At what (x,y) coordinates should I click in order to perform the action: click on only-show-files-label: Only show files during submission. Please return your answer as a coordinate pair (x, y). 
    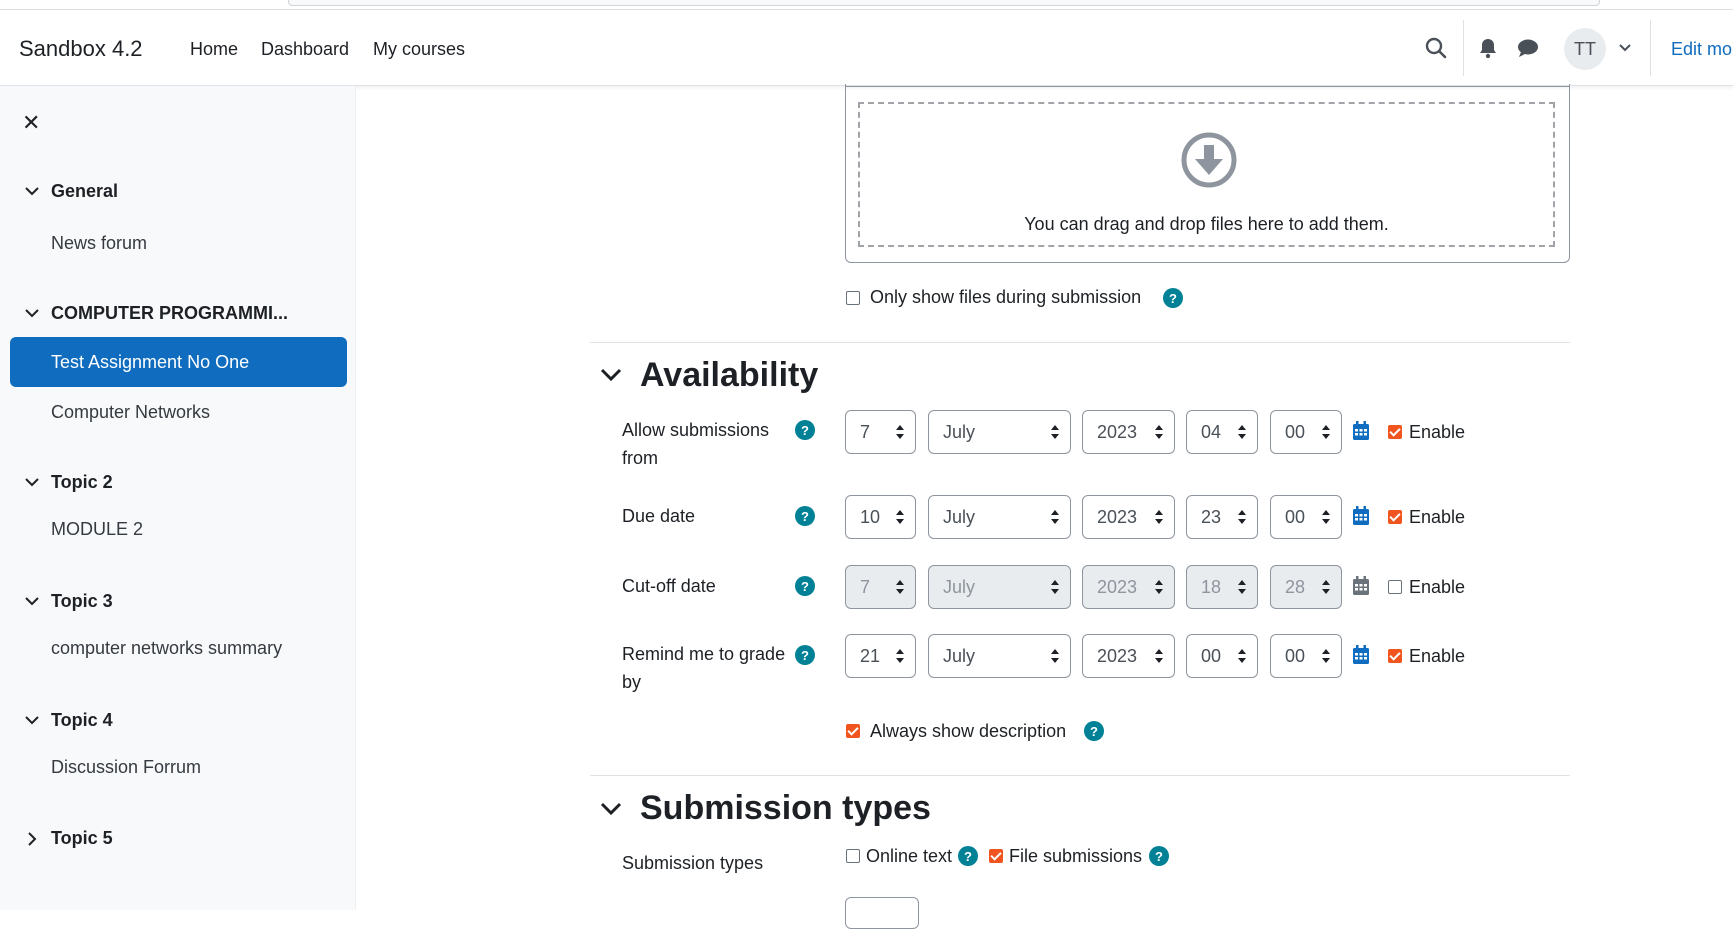
    Looking at the image, I should click on (1006, 297).